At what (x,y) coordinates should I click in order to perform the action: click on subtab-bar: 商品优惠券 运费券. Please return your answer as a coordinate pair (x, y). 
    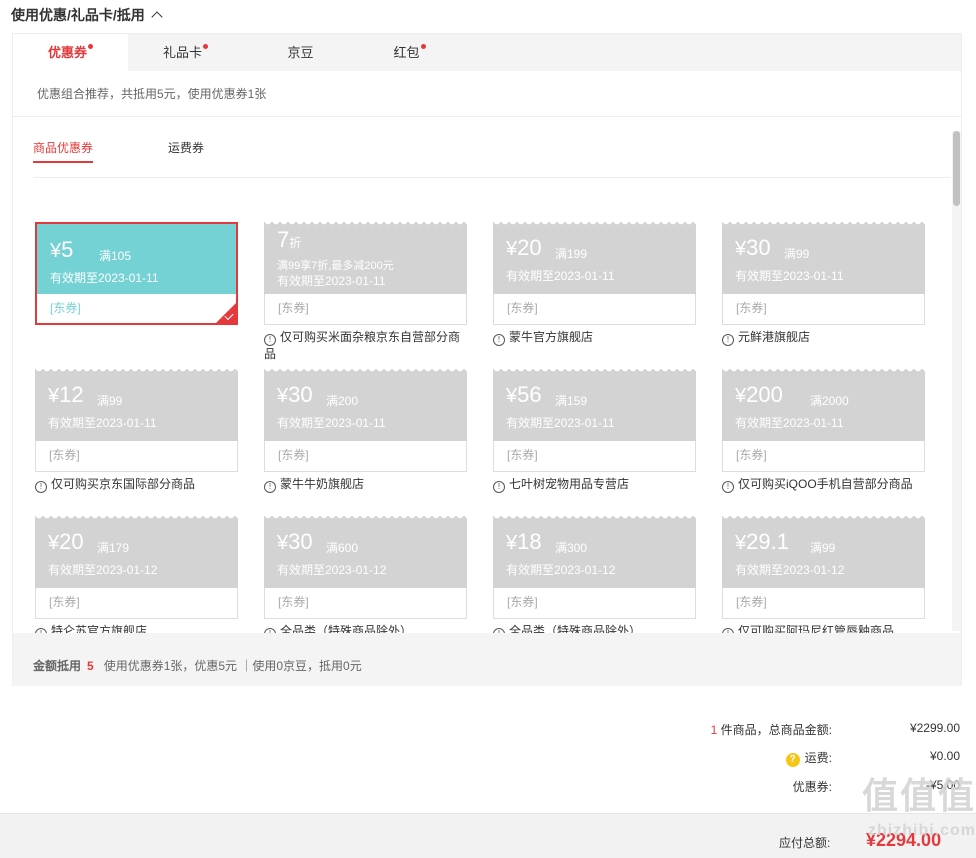
    Looking at the image, I should click on (492, 148).